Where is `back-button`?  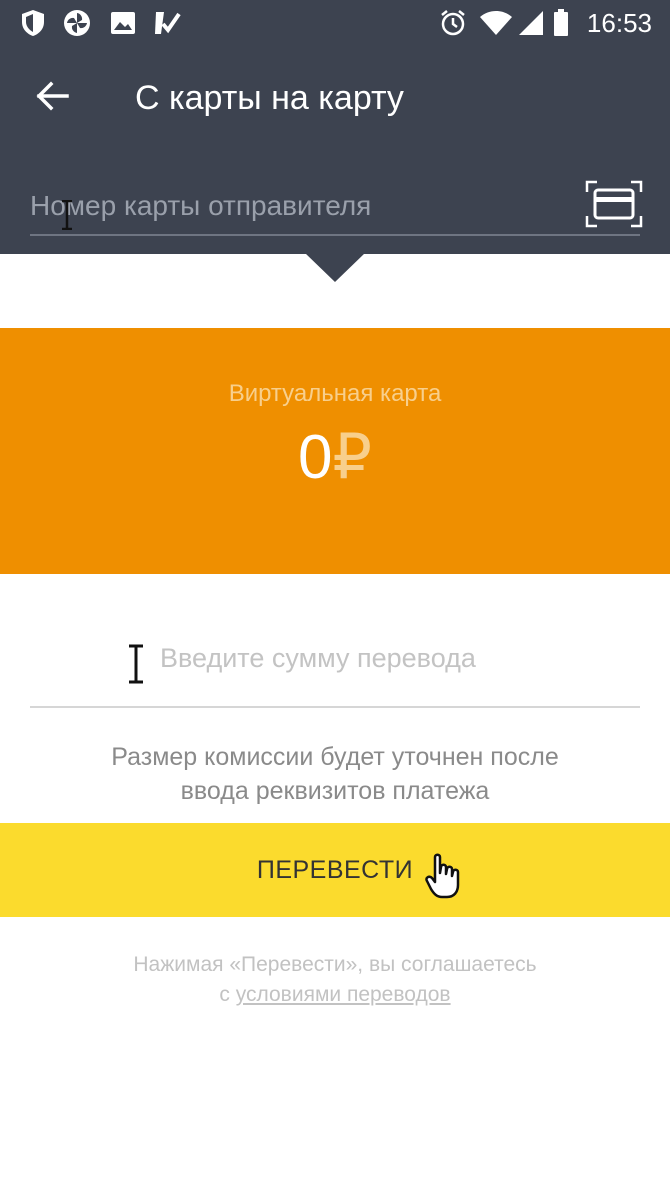
back-button is located at coordinates (52, 98).